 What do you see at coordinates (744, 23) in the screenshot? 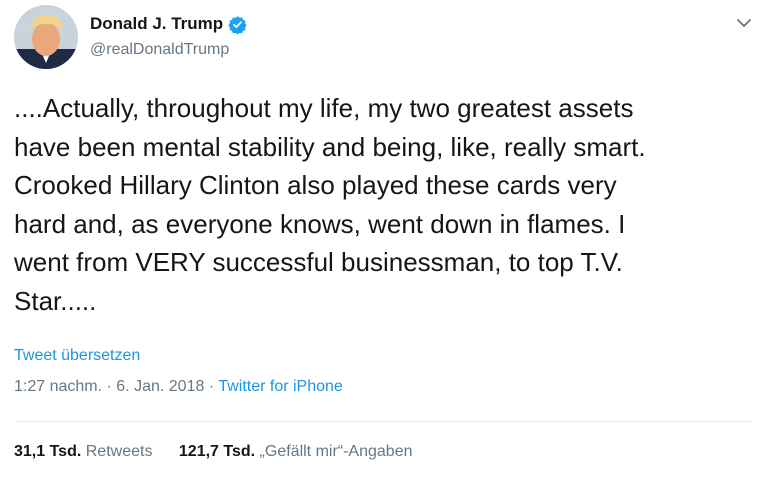
I see `chevron-down-icon` at bounding box center [744, 23].